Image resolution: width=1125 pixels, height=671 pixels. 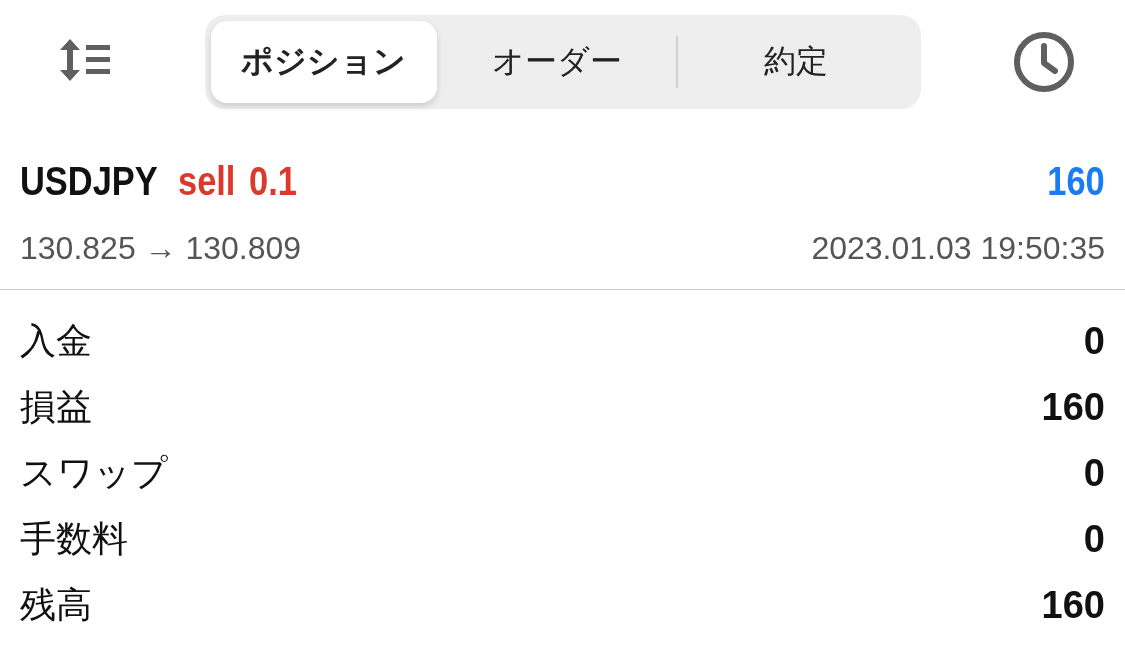 What do you see at coordinates (272, 181) in the screenshot?
I see `volume-text: 0.1` at bounding box center [272, 181].